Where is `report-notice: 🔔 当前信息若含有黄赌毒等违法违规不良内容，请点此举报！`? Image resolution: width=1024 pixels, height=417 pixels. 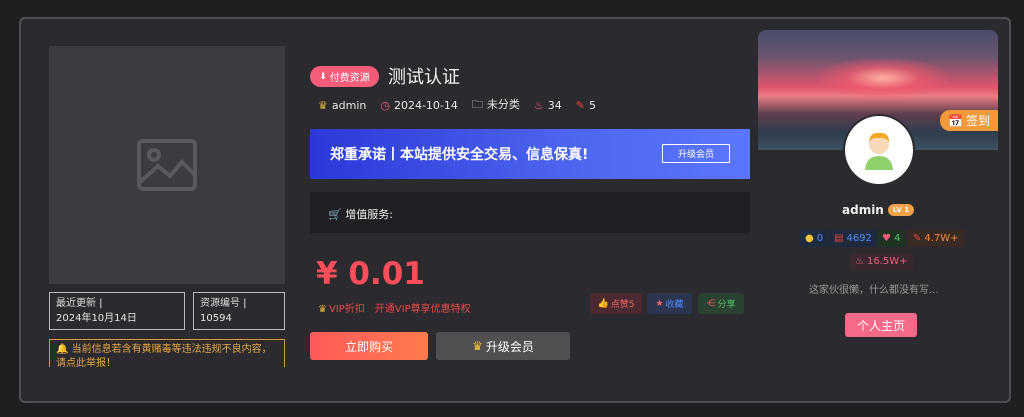 report-notice: 🔔 当前信息若含有黄赌毒等违法违规不良内容，请点此举报！ is located at coordinates (167, 353).